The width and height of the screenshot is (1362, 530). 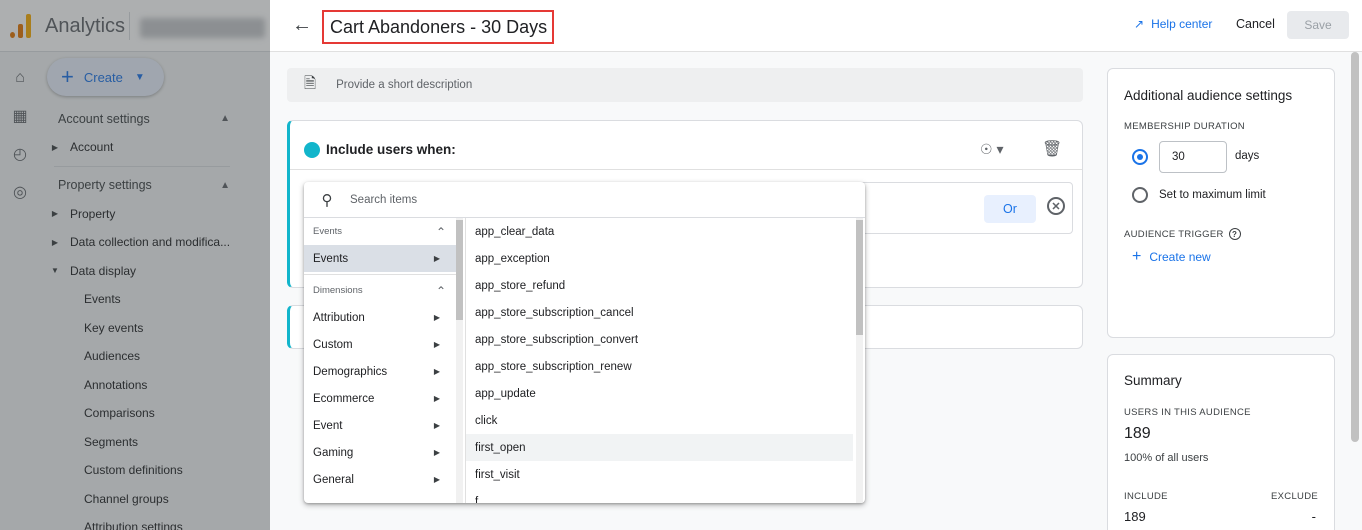 What do you see at coordinates (85, 26) in the screenshot?
I see `app-name: Analytics` at bounding box center [85, 26].